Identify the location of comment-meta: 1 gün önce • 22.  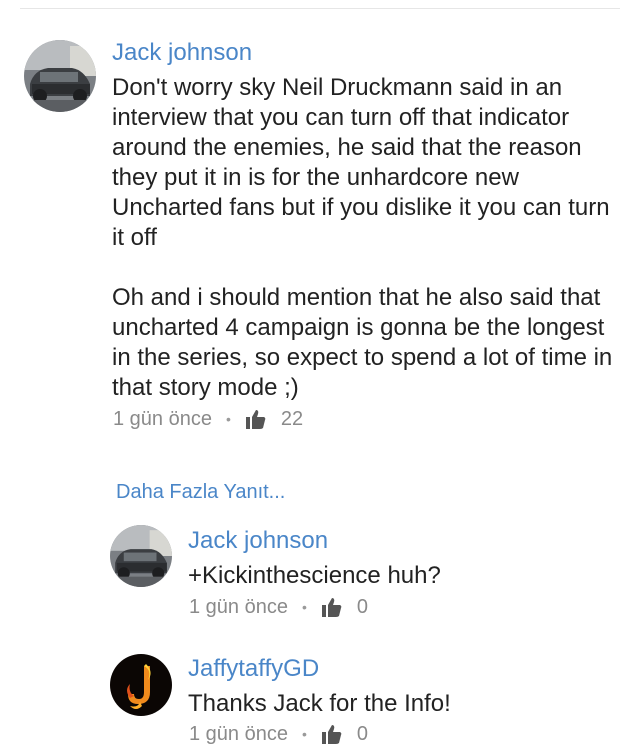
(208, 419).